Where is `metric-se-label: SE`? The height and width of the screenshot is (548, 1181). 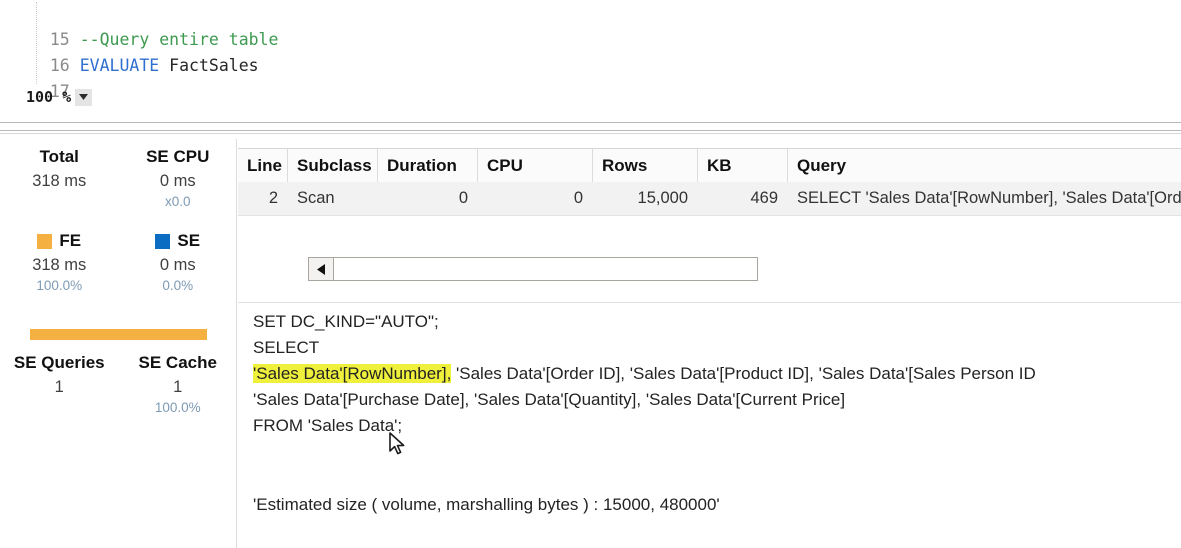 metric-se-label: SE is located at coordinates (189, 240).